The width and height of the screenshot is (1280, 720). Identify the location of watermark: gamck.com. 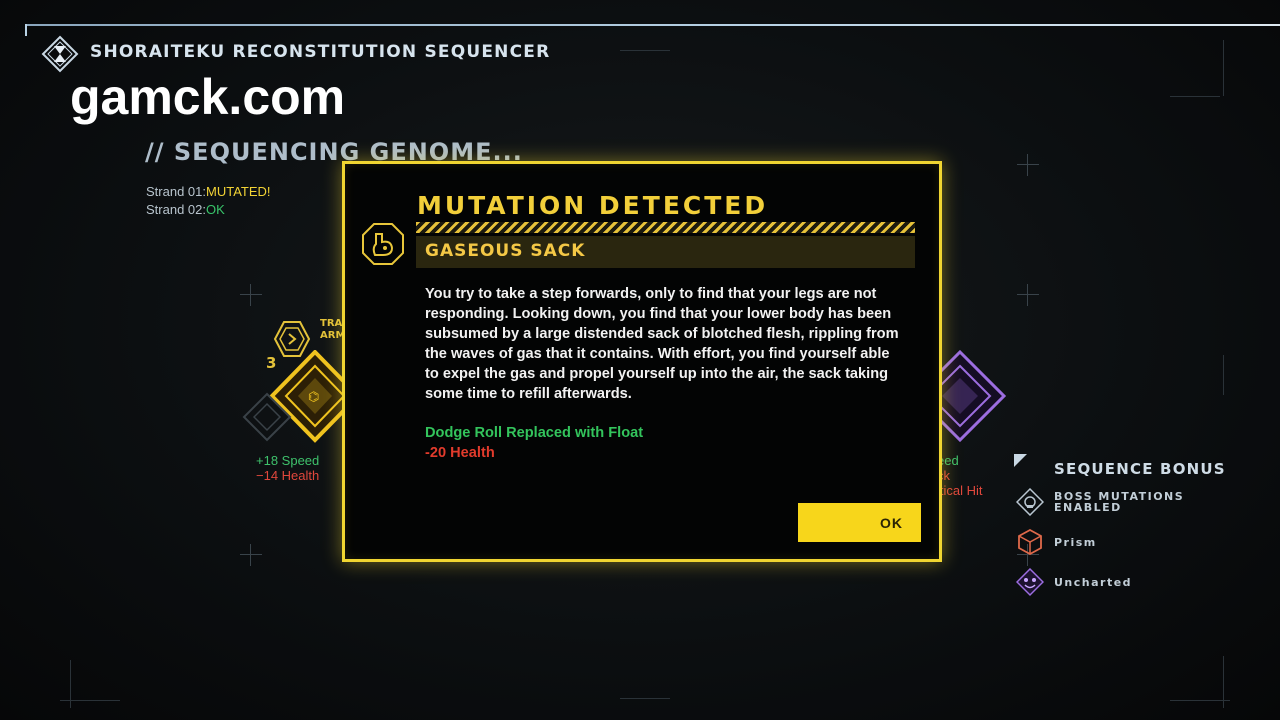
(208, 97).